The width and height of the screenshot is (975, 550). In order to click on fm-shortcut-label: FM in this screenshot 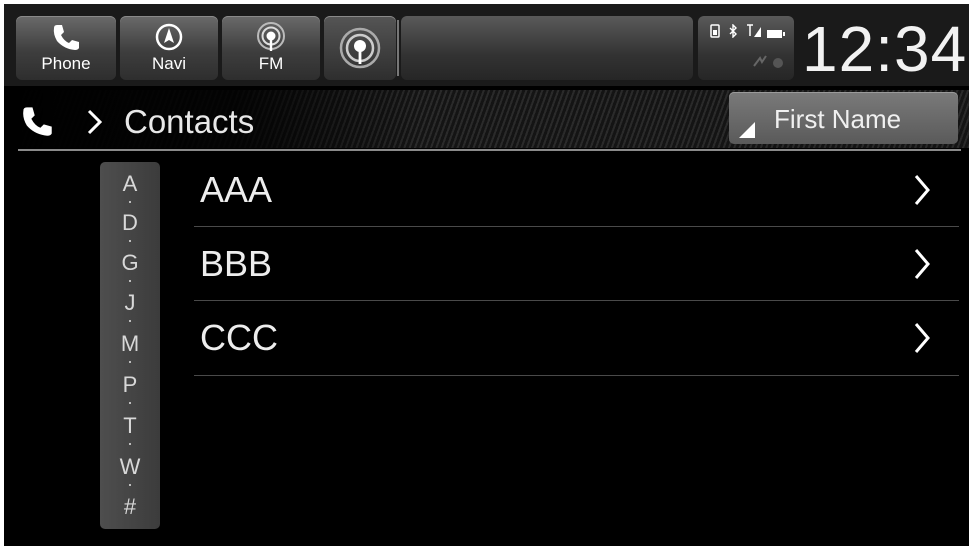, I will do `click(271, 63)`.